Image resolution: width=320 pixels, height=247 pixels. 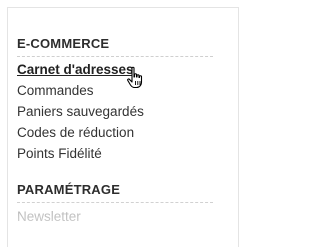 What do you see at coordinates (80, 69) in the screenshot?
I see `menu-item-carnet-adresses: Carnet d'adresses` at bounding box center [80, 69].